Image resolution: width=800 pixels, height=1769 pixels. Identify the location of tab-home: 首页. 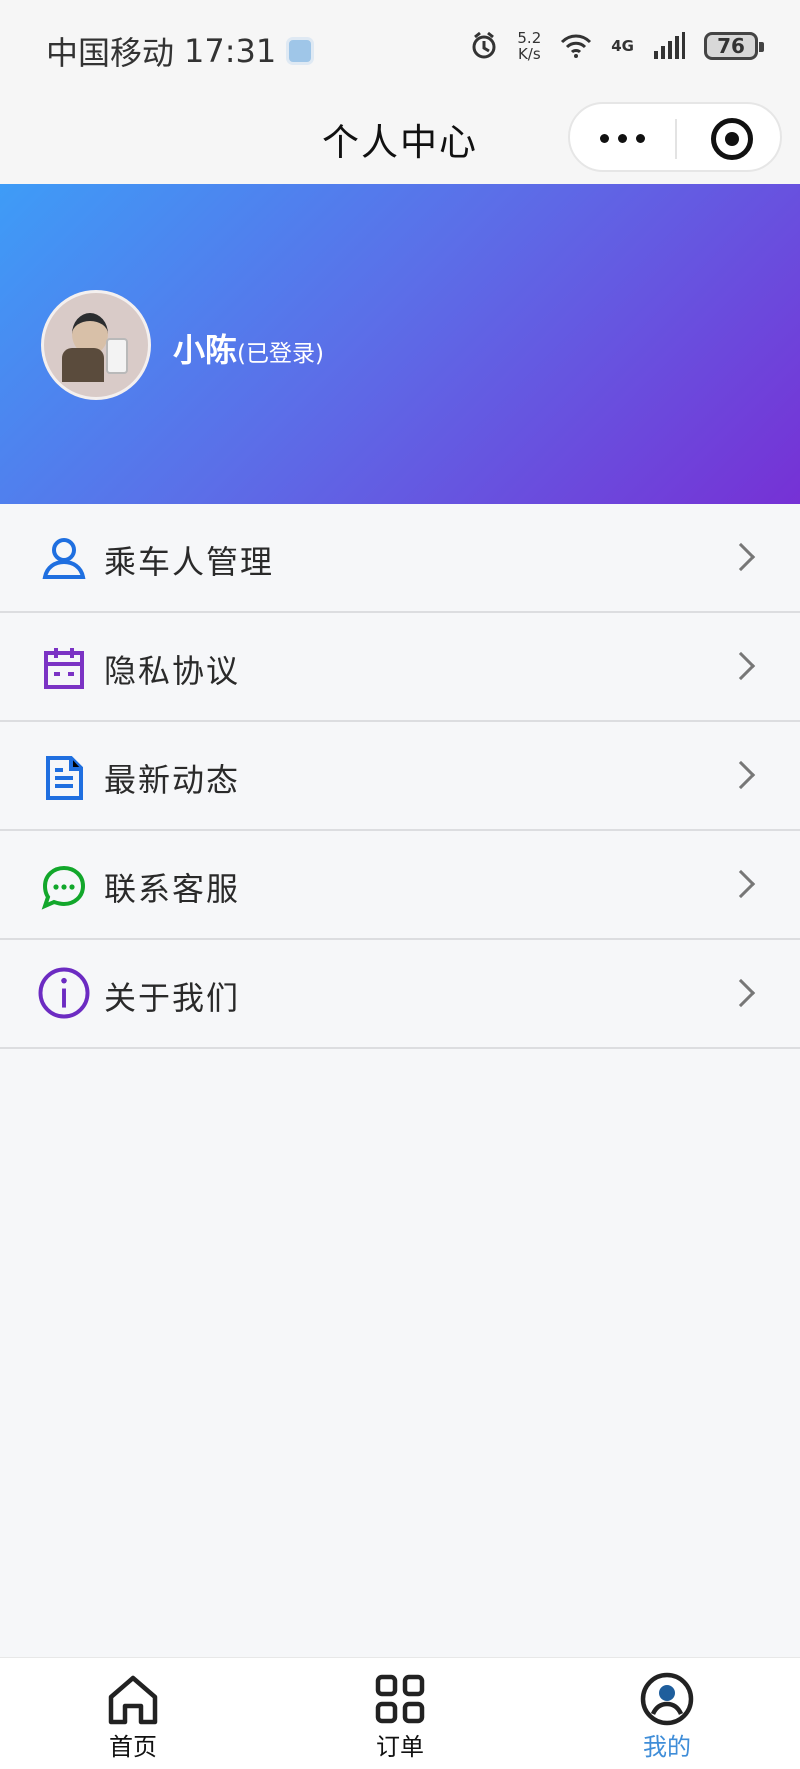
(133, 1718).